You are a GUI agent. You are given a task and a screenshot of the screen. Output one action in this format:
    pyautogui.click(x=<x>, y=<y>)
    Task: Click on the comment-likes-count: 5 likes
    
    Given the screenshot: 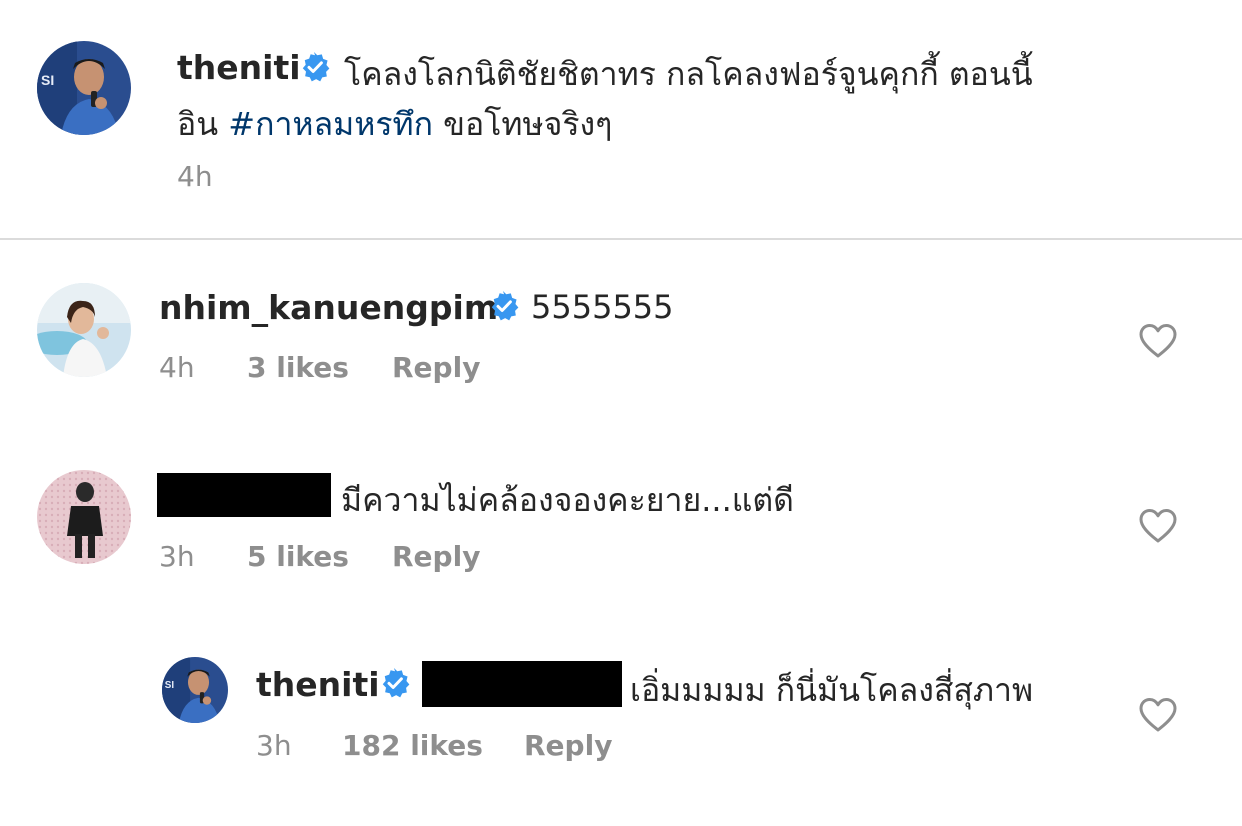 What is the action you would take?
    pyautogui.click(x=298, y=556)
    